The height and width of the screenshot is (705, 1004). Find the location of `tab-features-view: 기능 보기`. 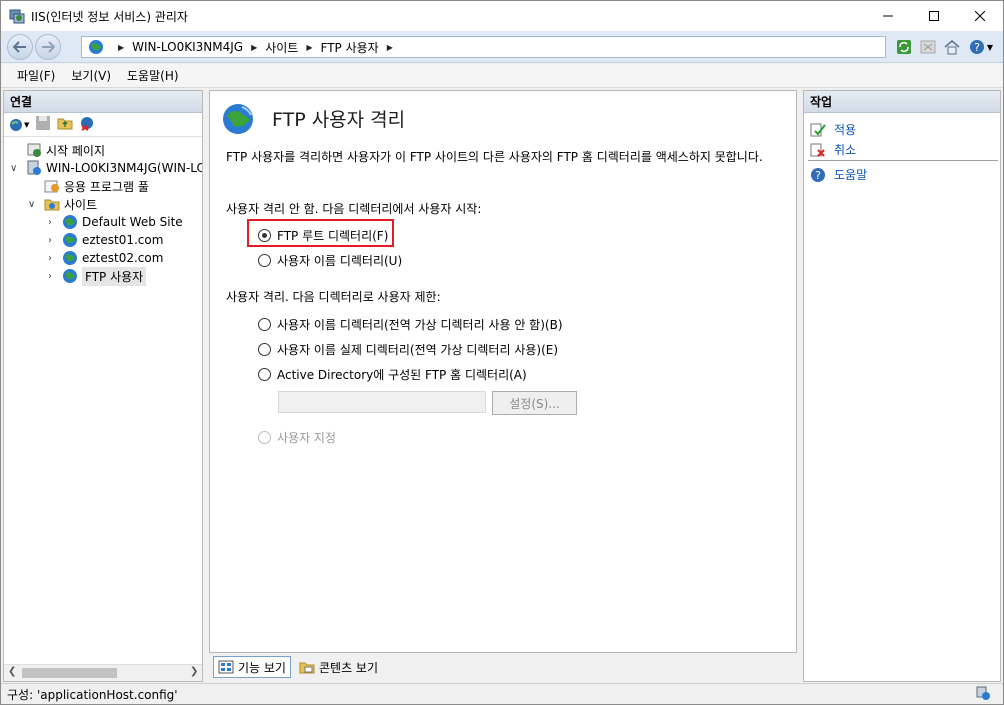

tab-features-view: 기능 보기 is located at coordinates (252, 667).